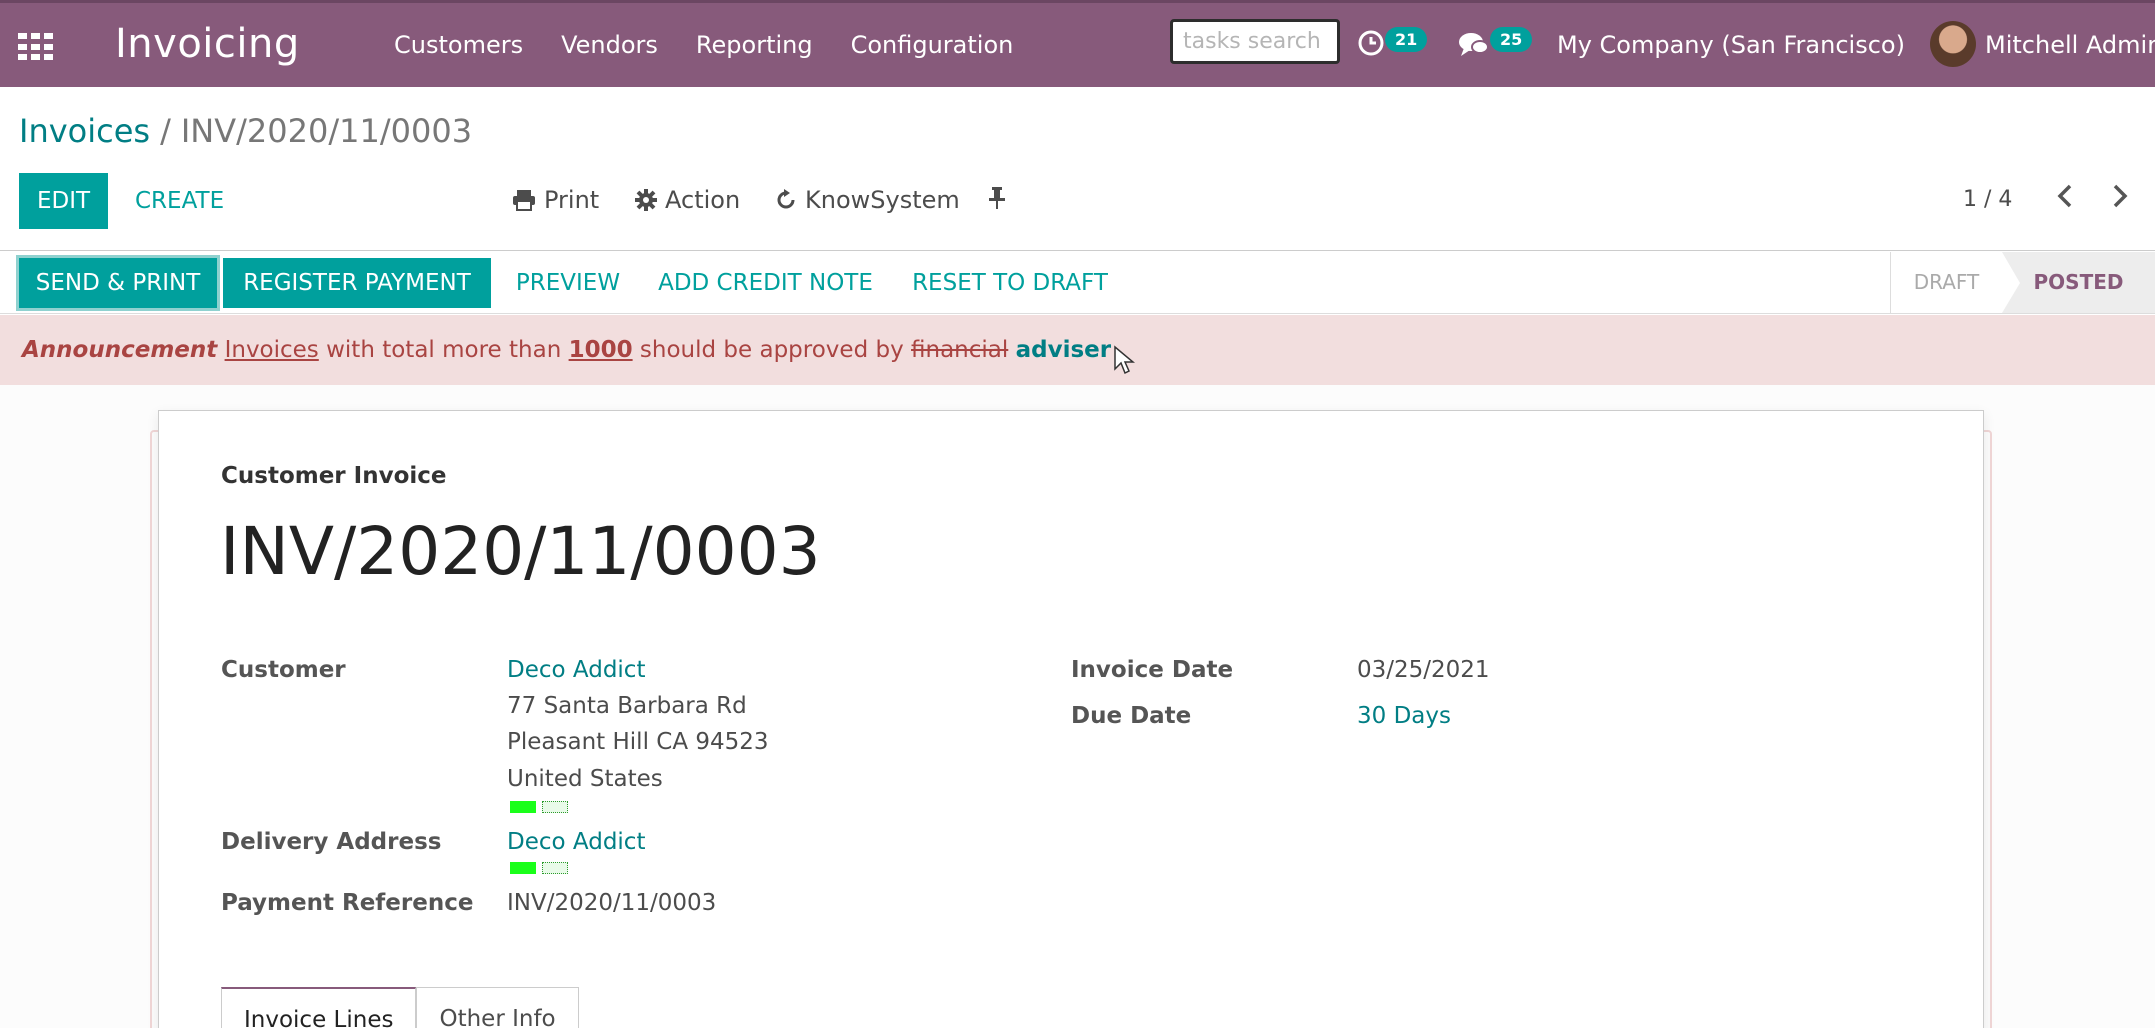 Image resolution: width=2155 pixels, height=1028 pixels. Describe the element at coordinates (1063, 350) in the screenshot. I see `announcement-role: adviser` at that location.